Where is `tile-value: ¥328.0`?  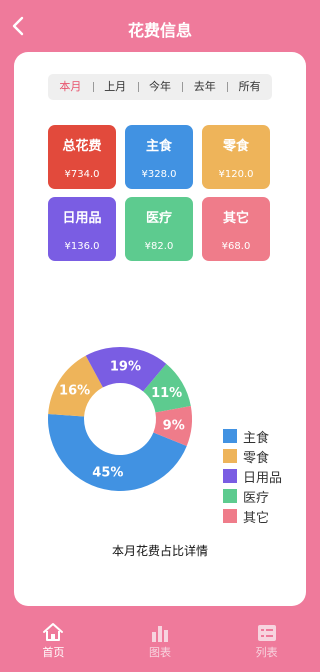 tile-value: ¥328.0 is located at coordinates (159, 174).